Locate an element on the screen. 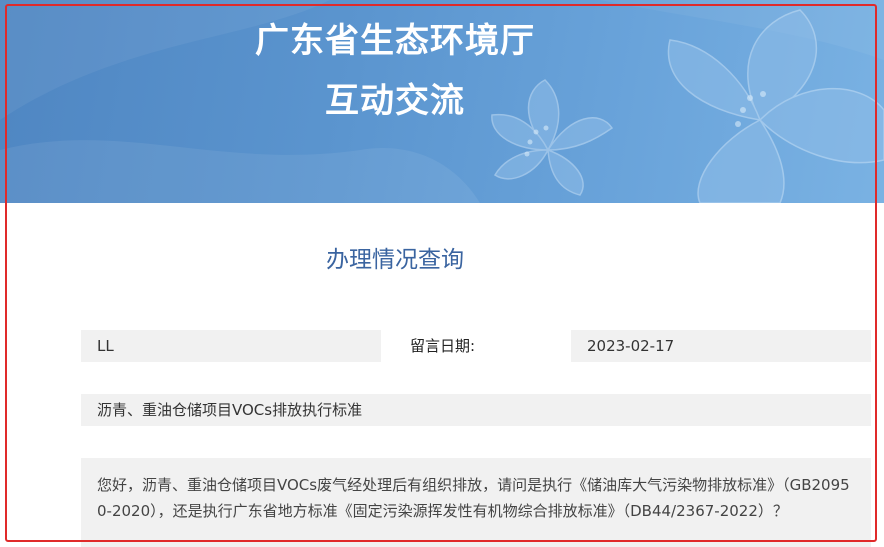 The width and height of the screenshot is (884, 547). message-date-field: 2023-02-17 is located at coordinates (721, 346).